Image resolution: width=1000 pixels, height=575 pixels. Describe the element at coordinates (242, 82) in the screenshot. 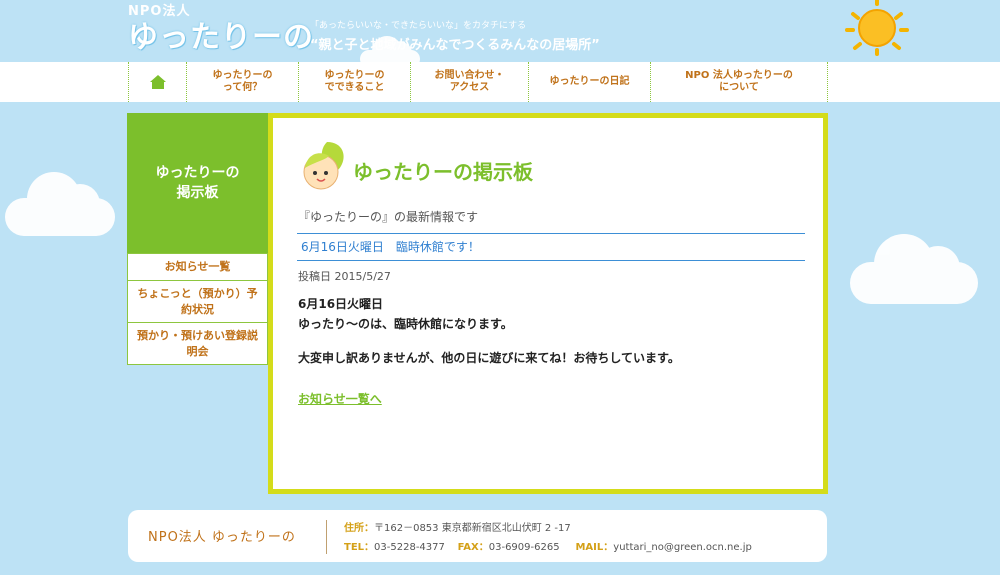

I see `nav-item-about: ゆったりーの って何？` at that location.